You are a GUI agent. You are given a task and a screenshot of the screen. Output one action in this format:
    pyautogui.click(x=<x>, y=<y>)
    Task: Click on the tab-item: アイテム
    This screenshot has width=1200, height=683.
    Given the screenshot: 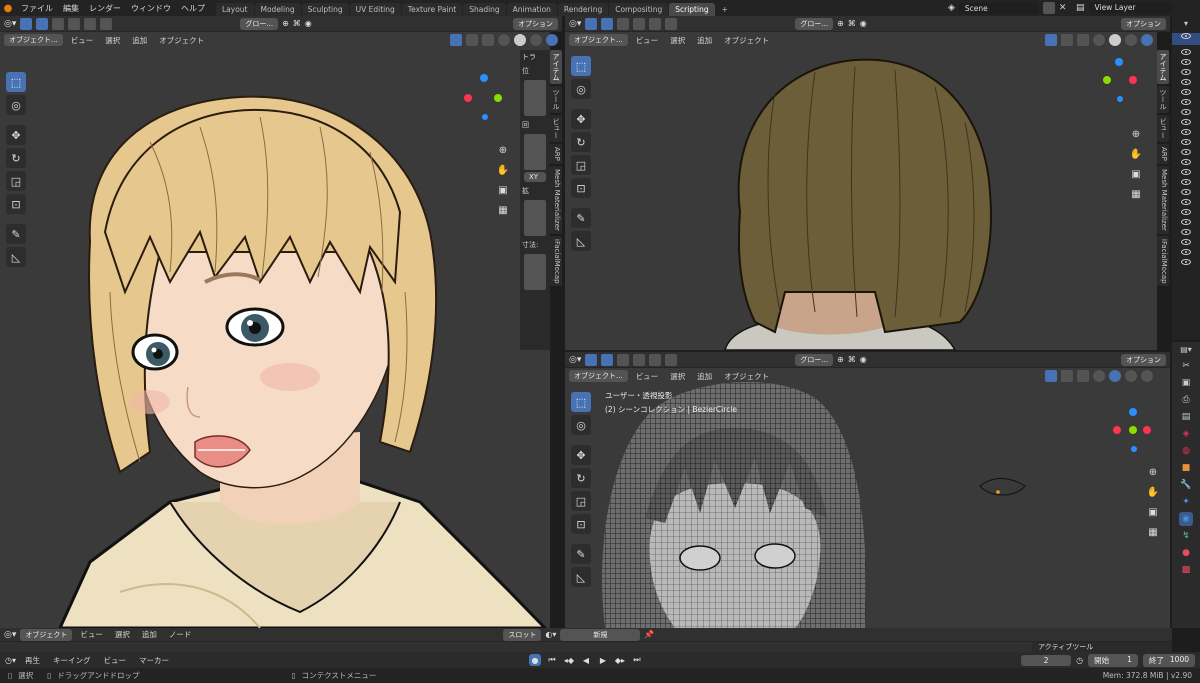 What is the action you would take?
    pyautogui.click(x=1163, y=67)
    